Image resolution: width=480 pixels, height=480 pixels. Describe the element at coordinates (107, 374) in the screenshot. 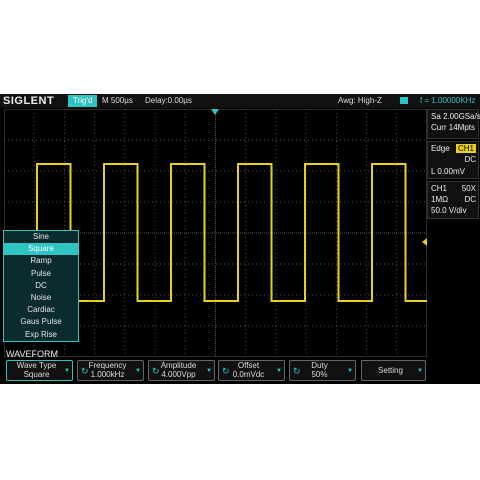

I see `softkey-value: 1.000kHz` at that location.